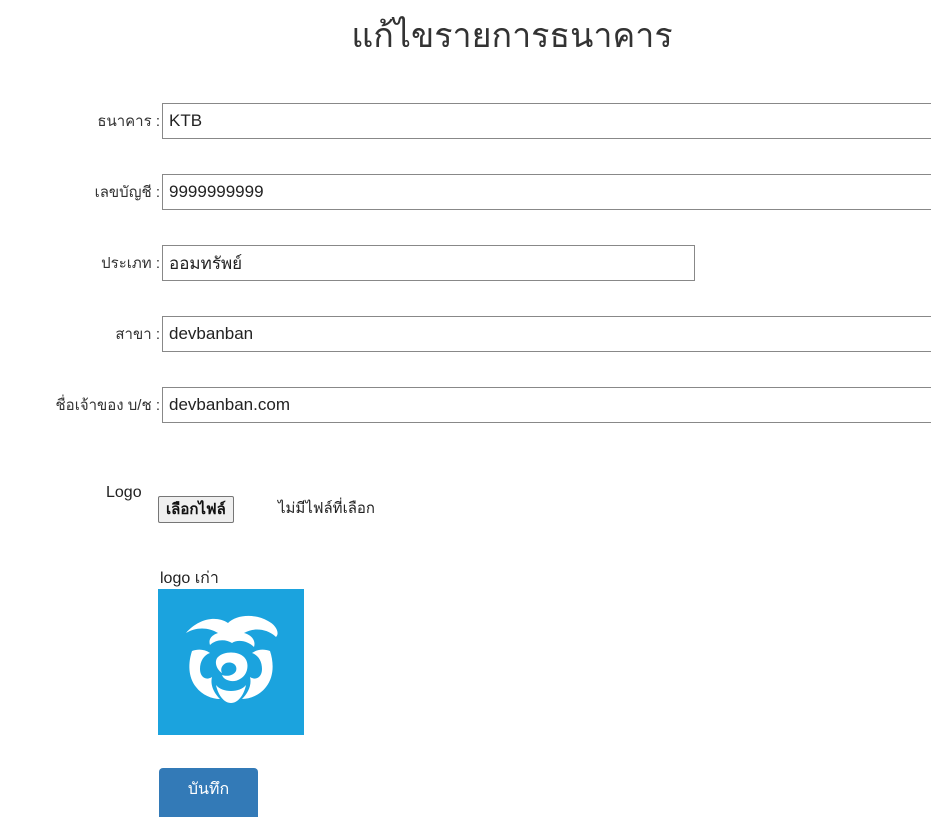 Image resolution: width=931 pixels, height=817 pixels. I want to click on old-logo-image, so click(231, 662).